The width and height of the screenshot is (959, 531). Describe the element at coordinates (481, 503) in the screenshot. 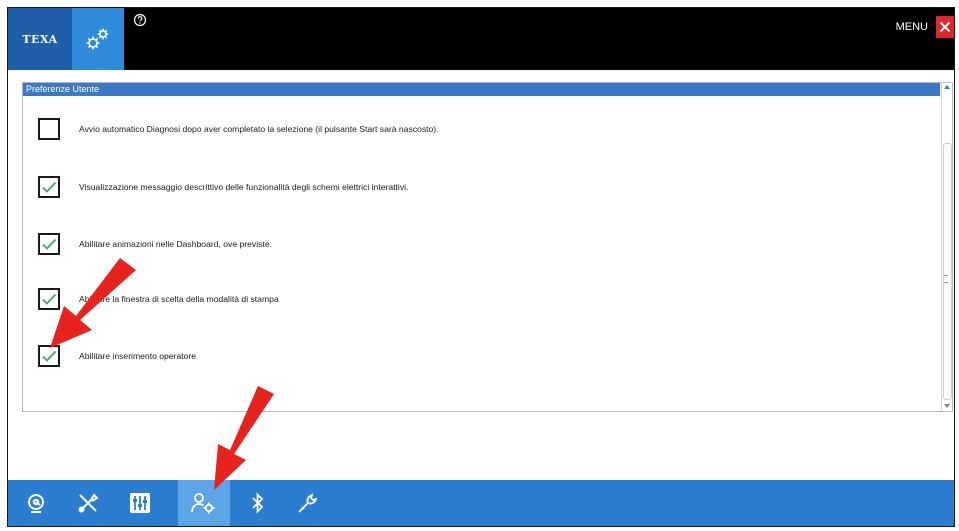

I see `bottom-navigation` at that location.